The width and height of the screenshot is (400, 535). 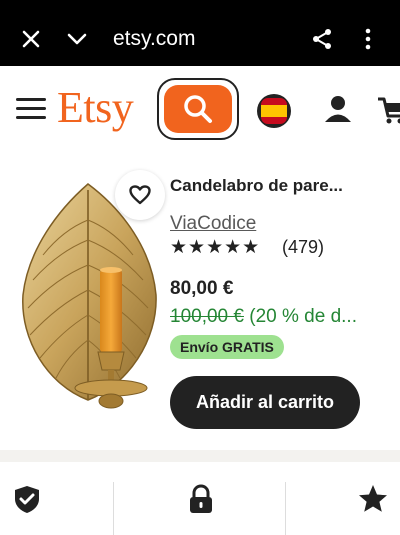 What do you see at coordinates (265, 402) in the screenshot?
I see `add-to-cart-button: Añadir al carrito` at bounding box center [265, 402].